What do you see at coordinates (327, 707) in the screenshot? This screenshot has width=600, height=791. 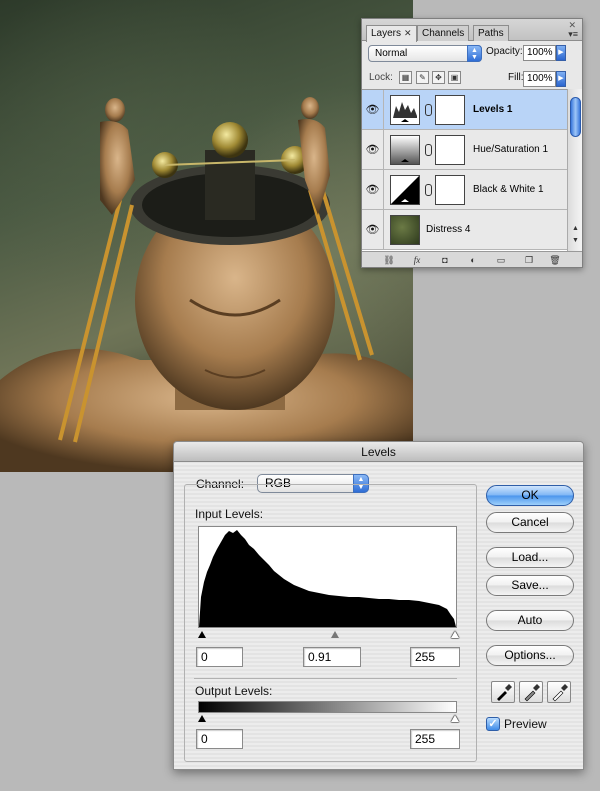 I see `output-gradient-bar` at bounding box center [327, 707].